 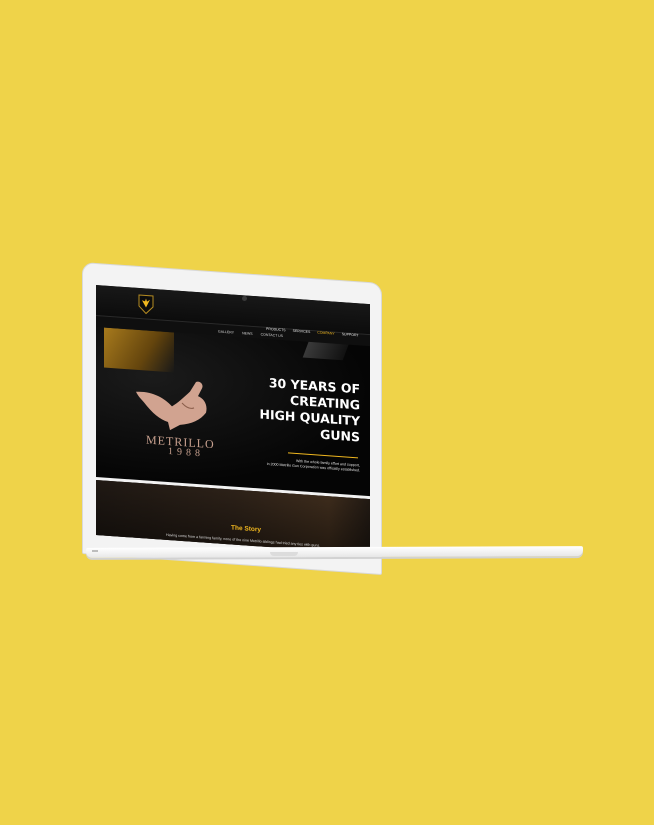 What do you see at coordinates (139, 350) in the screenshot?
I see `hero-gun-detail` at bounding box center [139, 350].